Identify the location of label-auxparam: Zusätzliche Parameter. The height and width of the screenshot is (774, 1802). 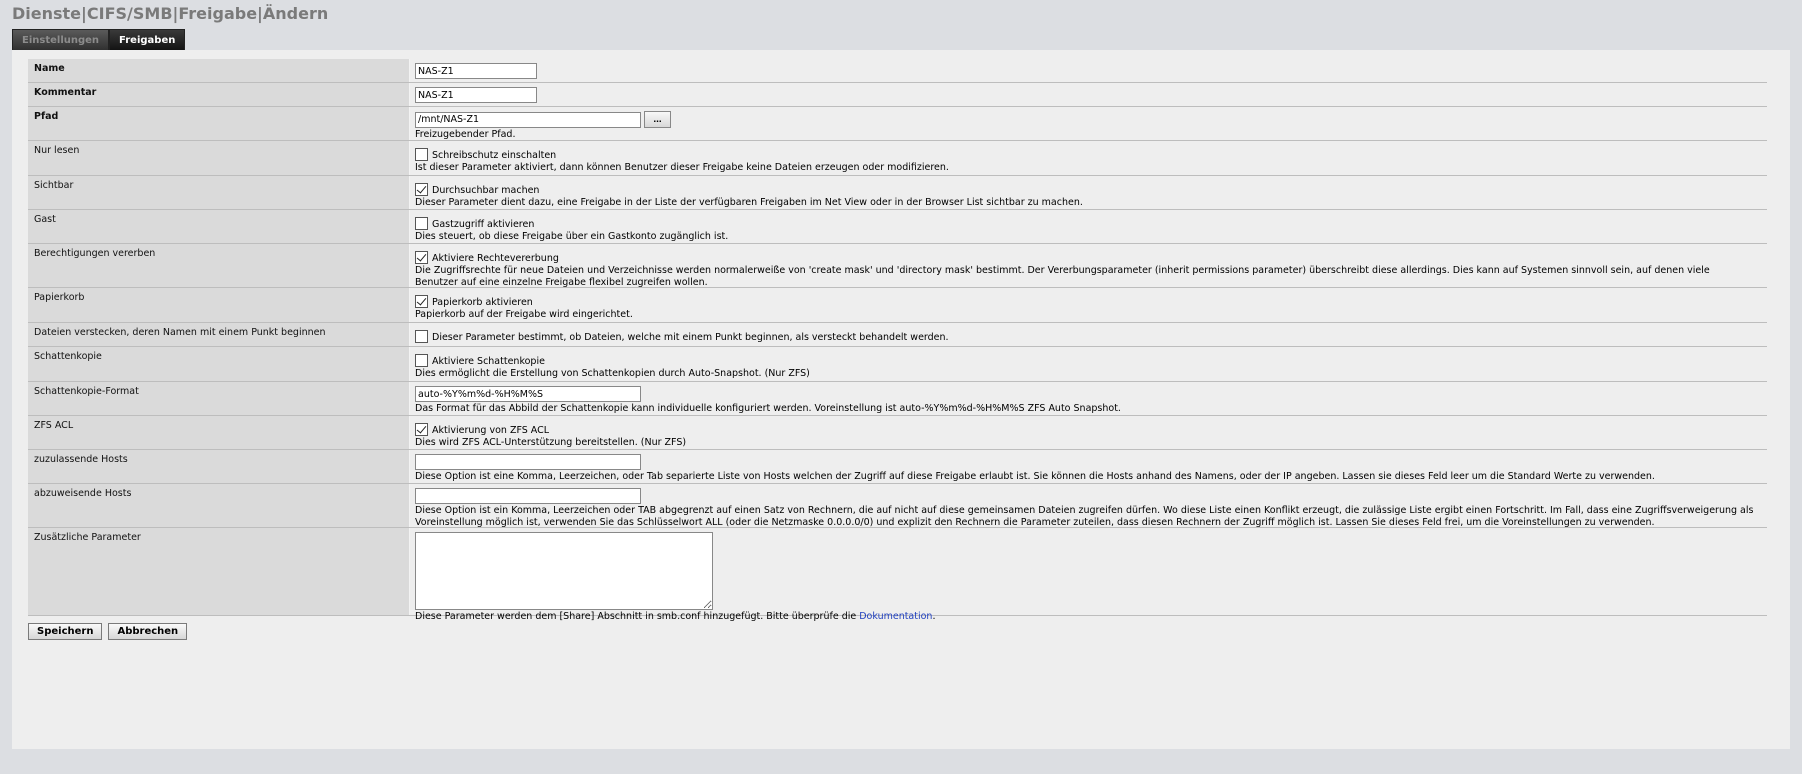
(219, 571).